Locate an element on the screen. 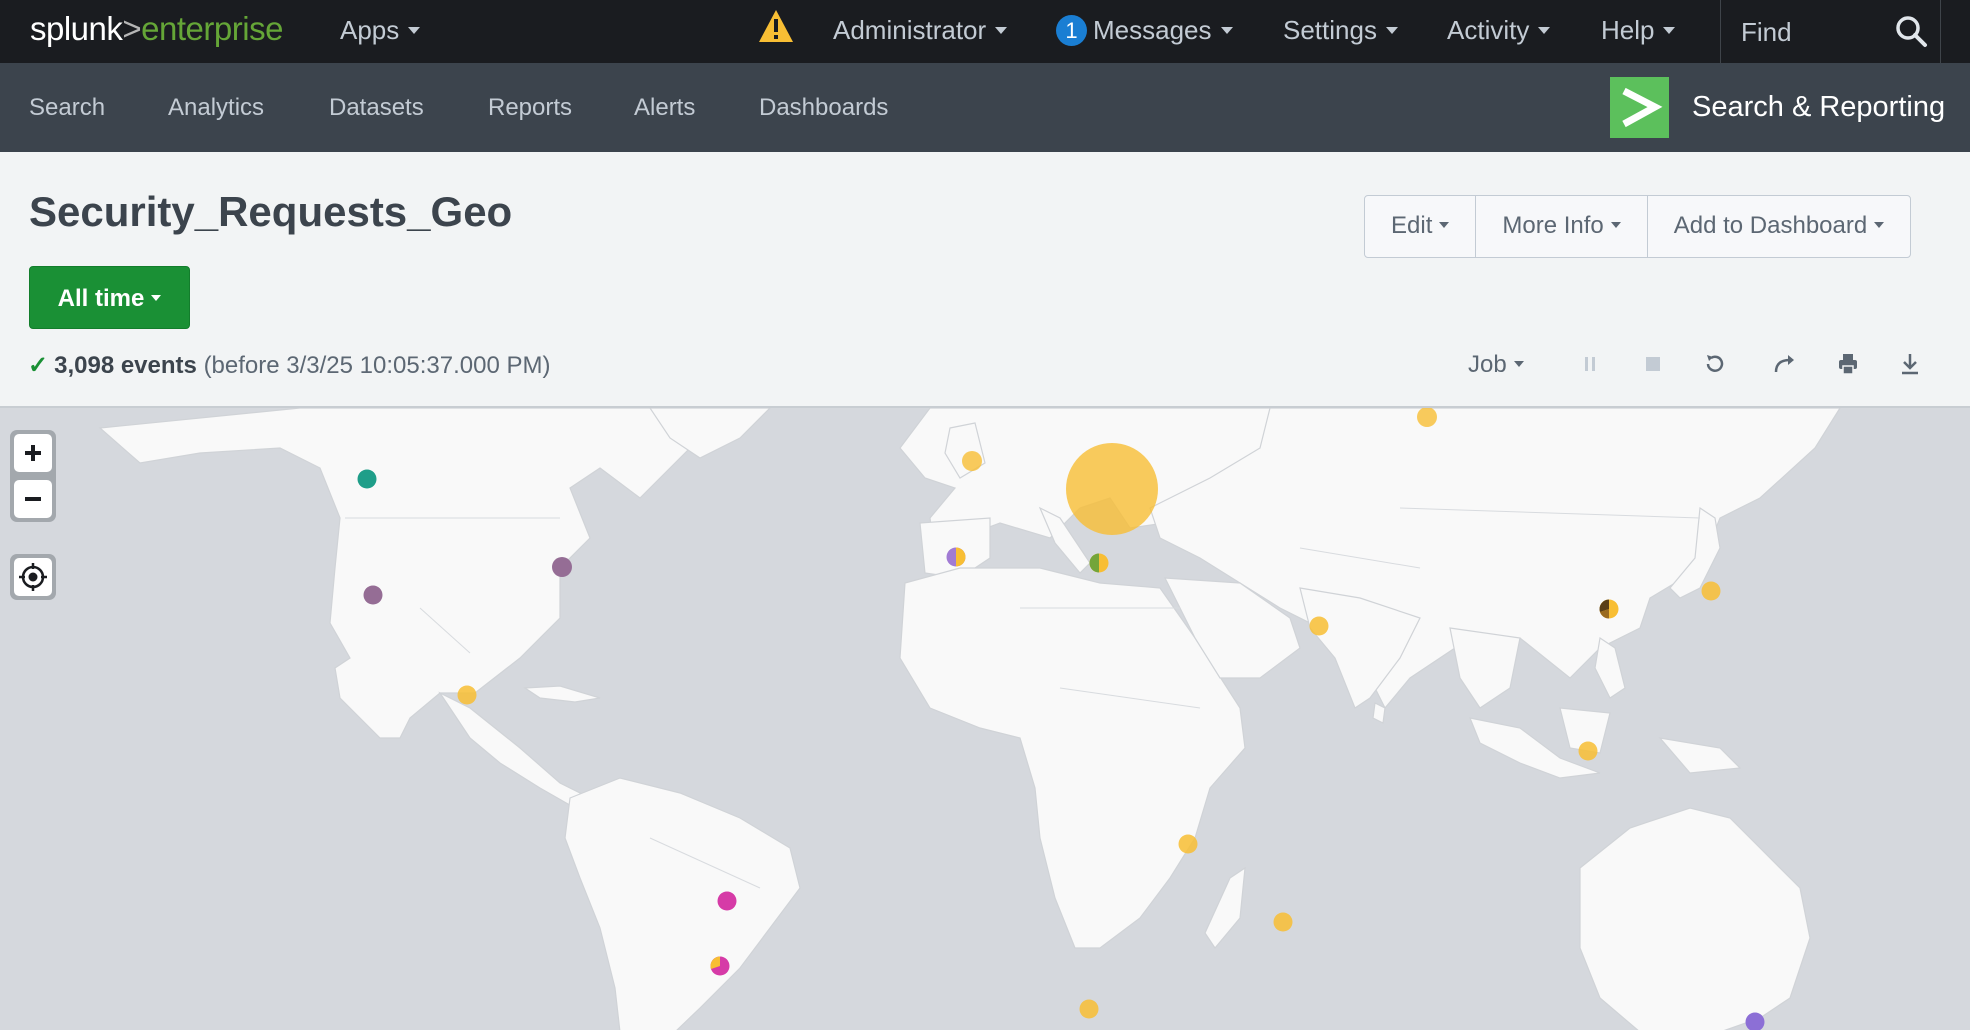  edit-button: Edit is located at coordinates (1421, 226).